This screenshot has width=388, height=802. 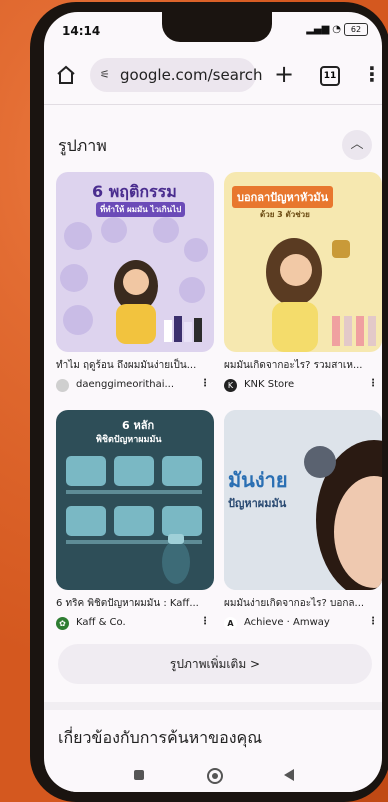 I want to click on thumbnail-subtitle: พิชิตปัญหาผมมัน, so click(x=129, y=440).